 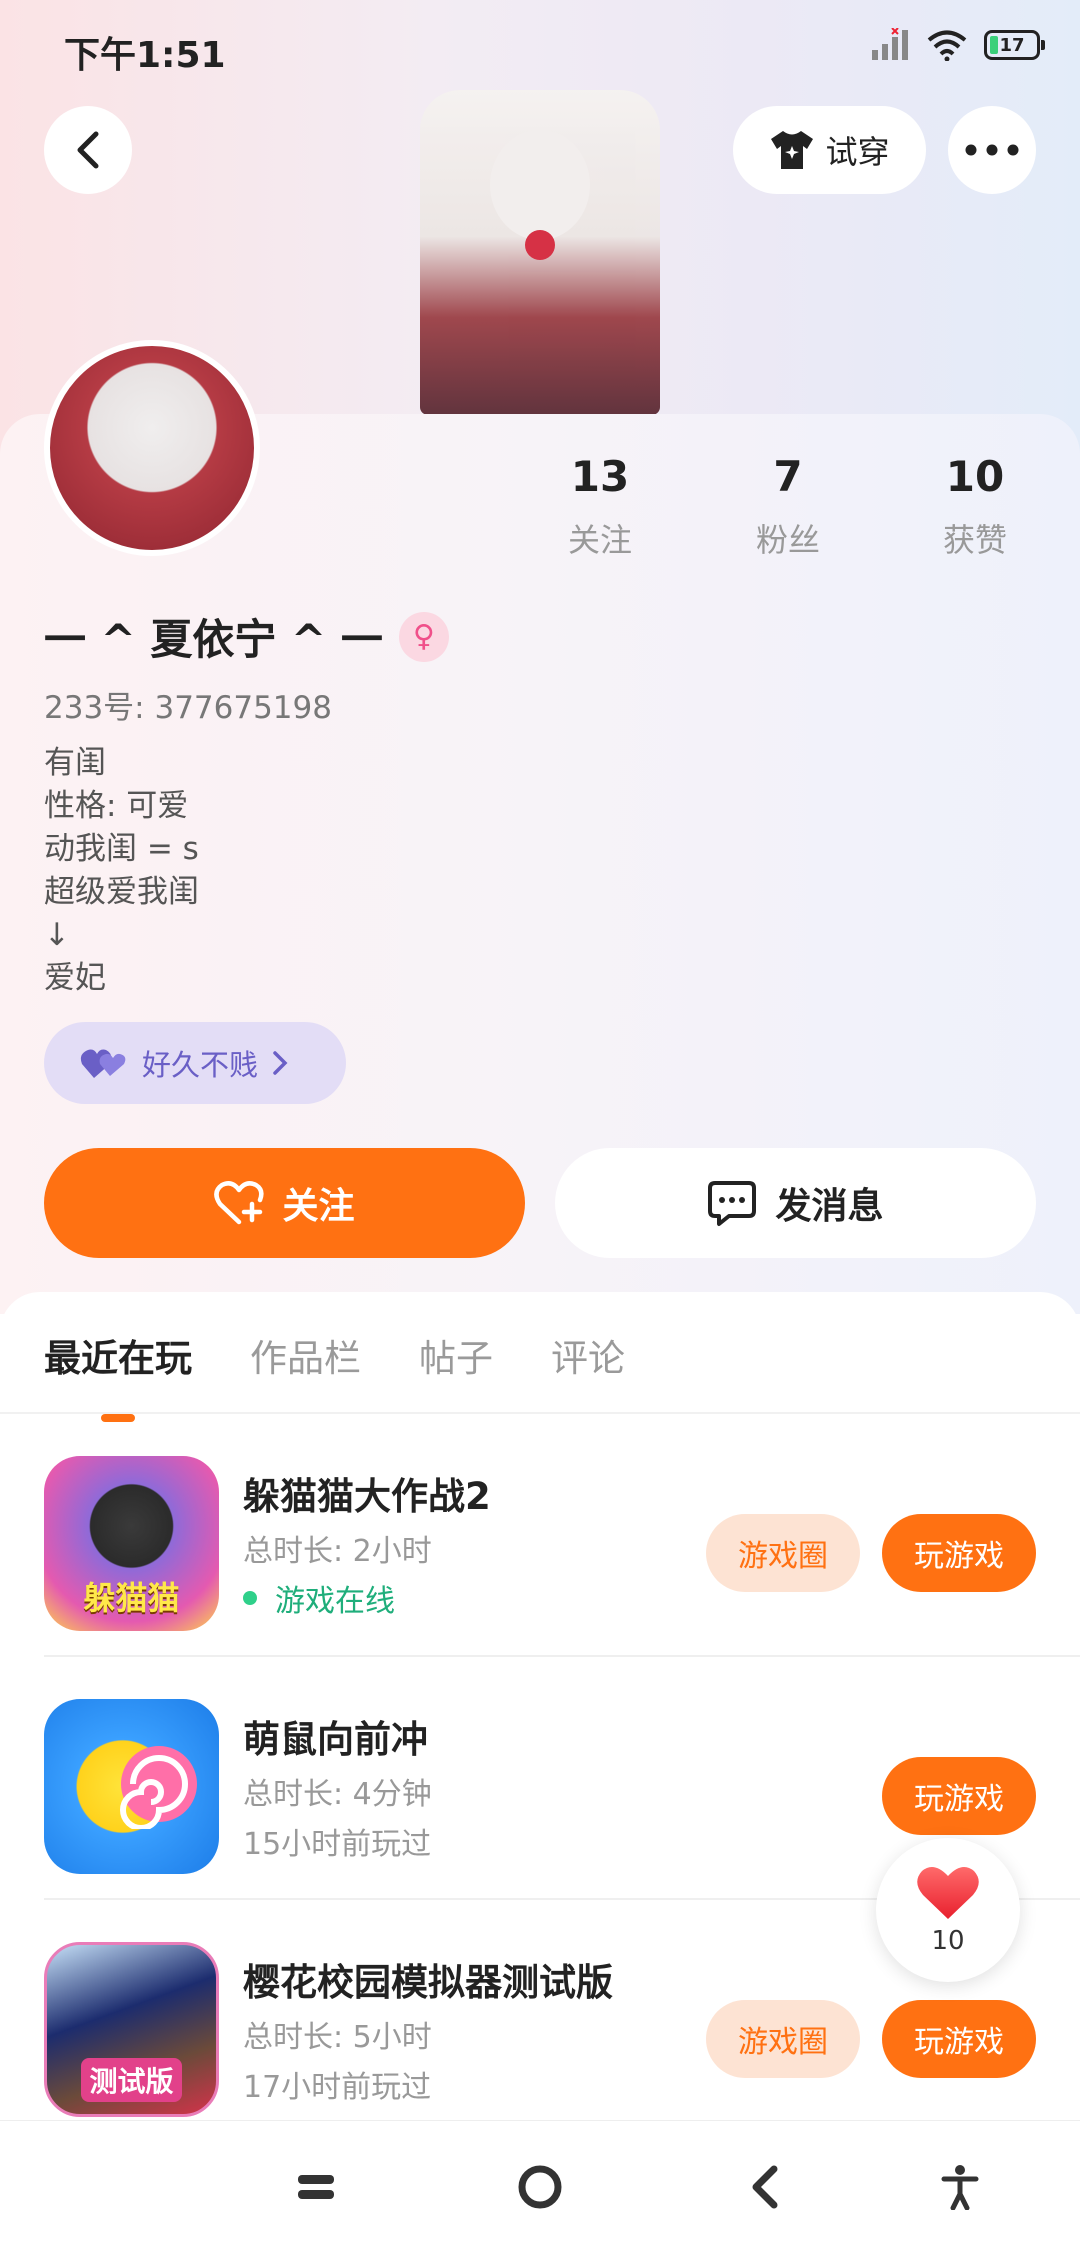 What do you see at coordinates (600, 476) in the screenshot?
I see `stat-following-count: 13` at bounding box center [600, 476].